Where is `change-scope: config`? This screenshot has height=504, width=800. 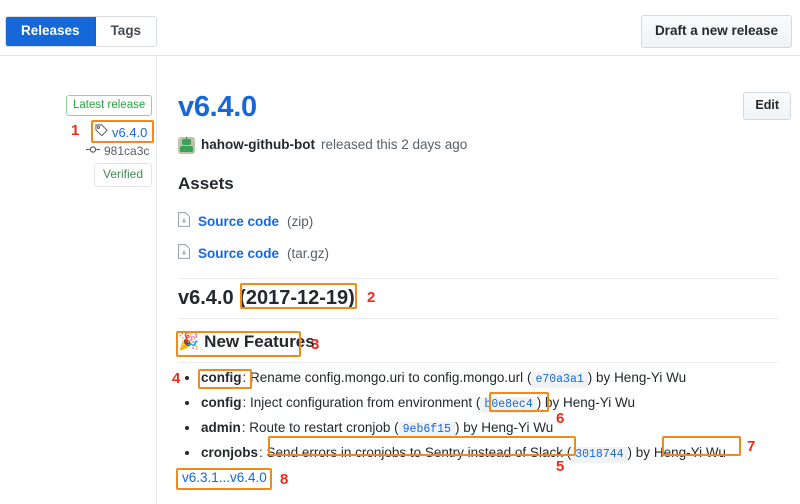 change-scope: config is located at coordinates (221, 402).